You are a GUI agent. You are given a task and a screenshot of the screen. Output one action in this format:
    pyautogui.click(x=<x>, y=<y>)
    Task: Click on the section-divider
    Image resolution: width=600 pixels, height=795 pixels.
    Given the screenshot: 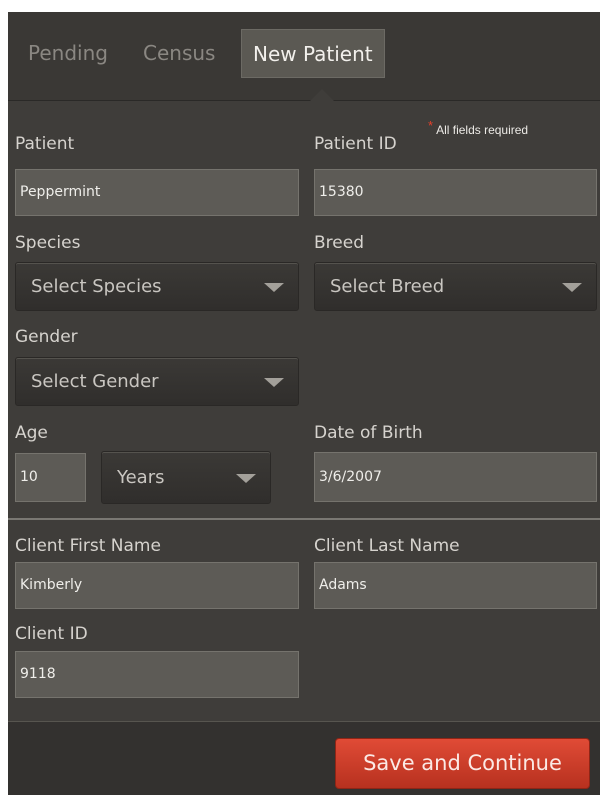 What is the action you would take?
    pyautogui.click(x=304, y=519)
    